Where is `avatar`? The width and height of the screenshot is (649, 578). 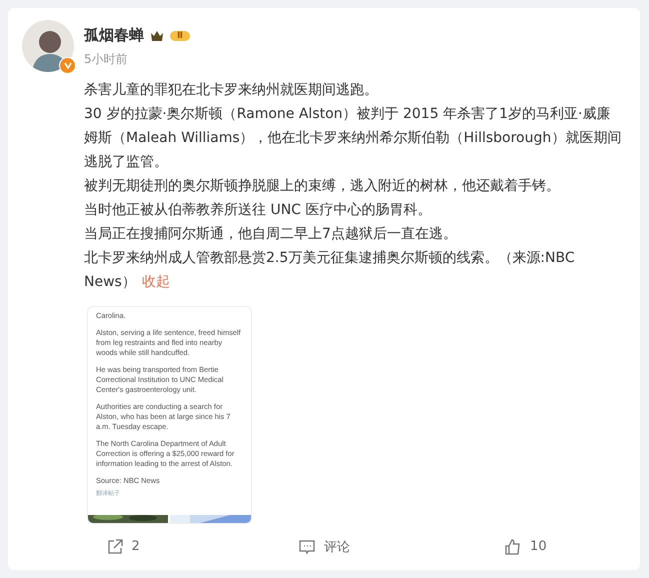 avatar is located at coordinates (48, 46).